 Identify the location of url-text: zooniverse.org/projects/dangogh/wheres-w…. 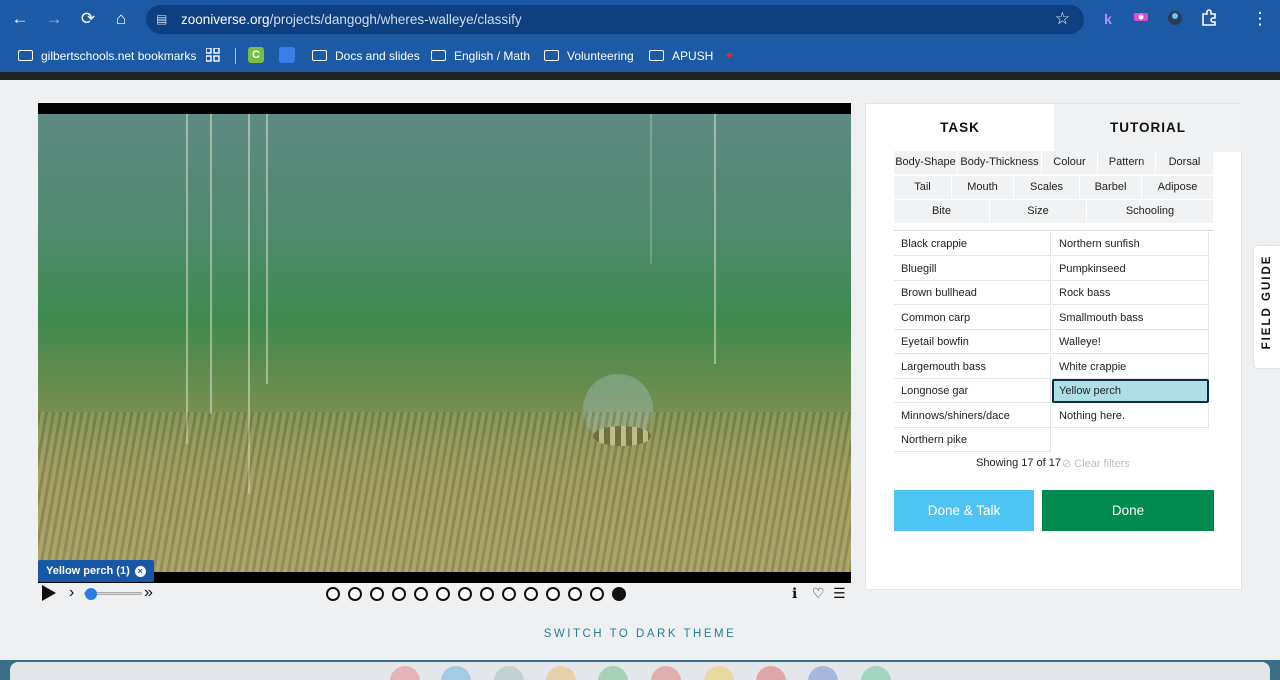
(351, 19).